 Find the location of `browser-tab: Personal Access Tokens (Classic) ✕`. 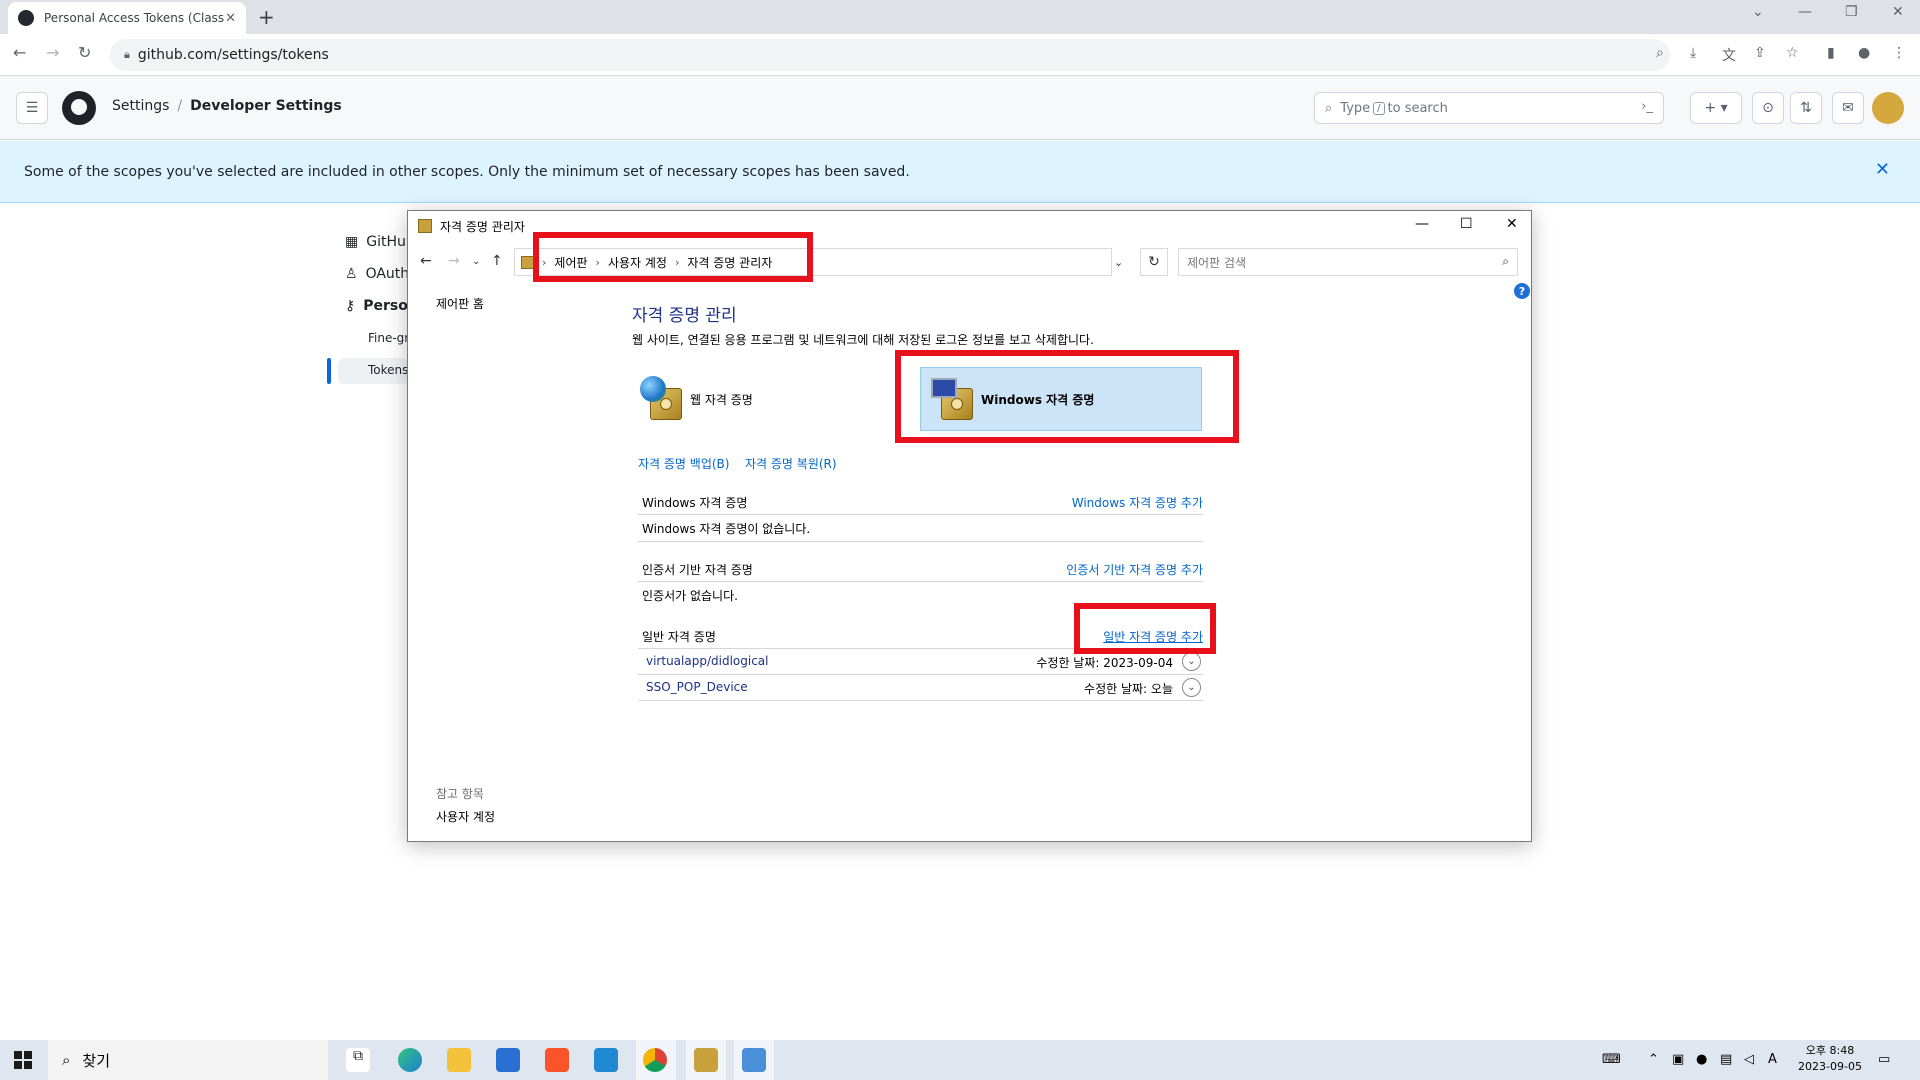

browser-tab: Personal Access Tokens (Classic) ✕ is located at coordinates (127, 18).